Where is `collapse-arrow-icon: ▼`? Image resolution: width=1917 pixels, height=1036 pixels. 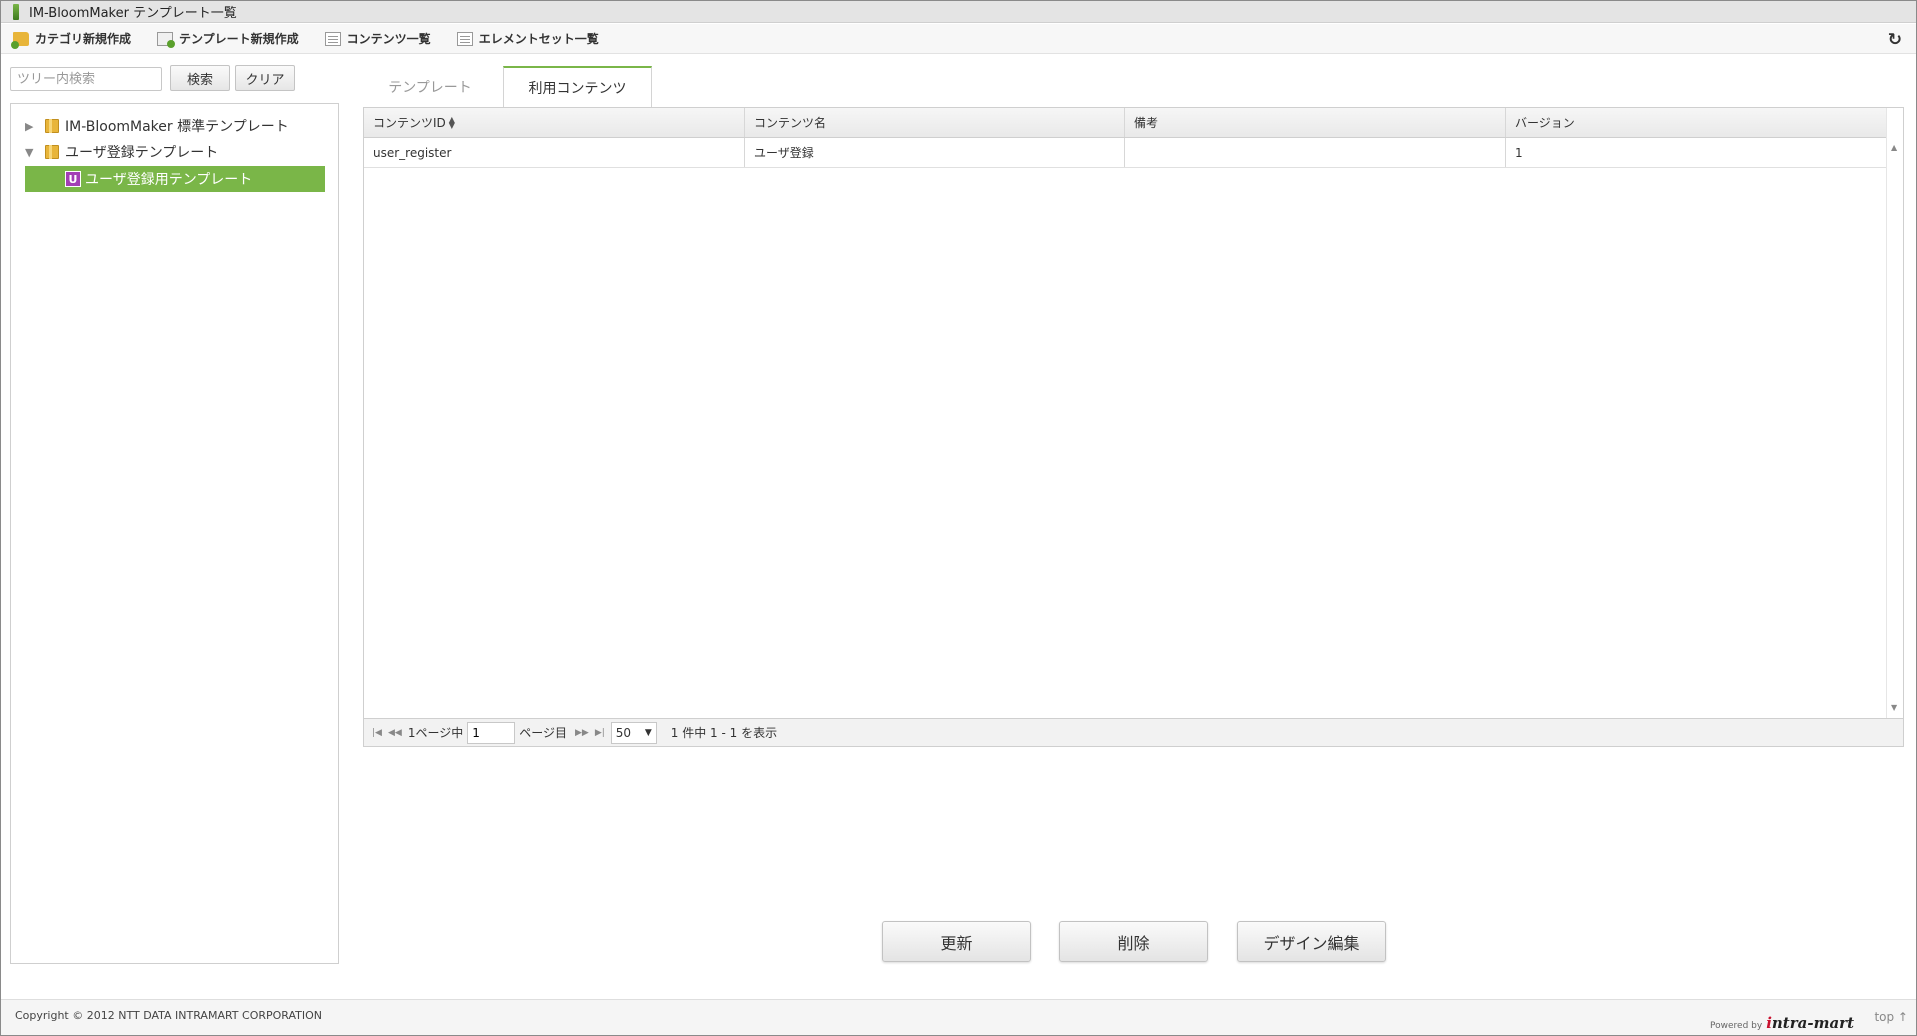 collapse-arrow-icon: ▼ is located at coordinates (33, 152).